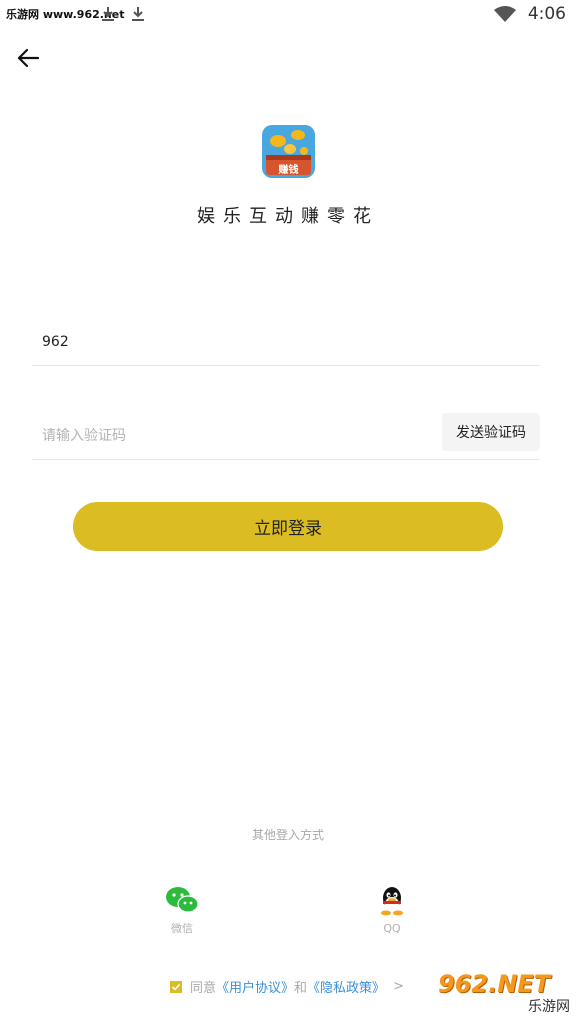 This screenshot has width=576, height=1024. Describe the element at coordinates (182, 928) in the screenshot. I see `wechat-label: 微信` at that location.